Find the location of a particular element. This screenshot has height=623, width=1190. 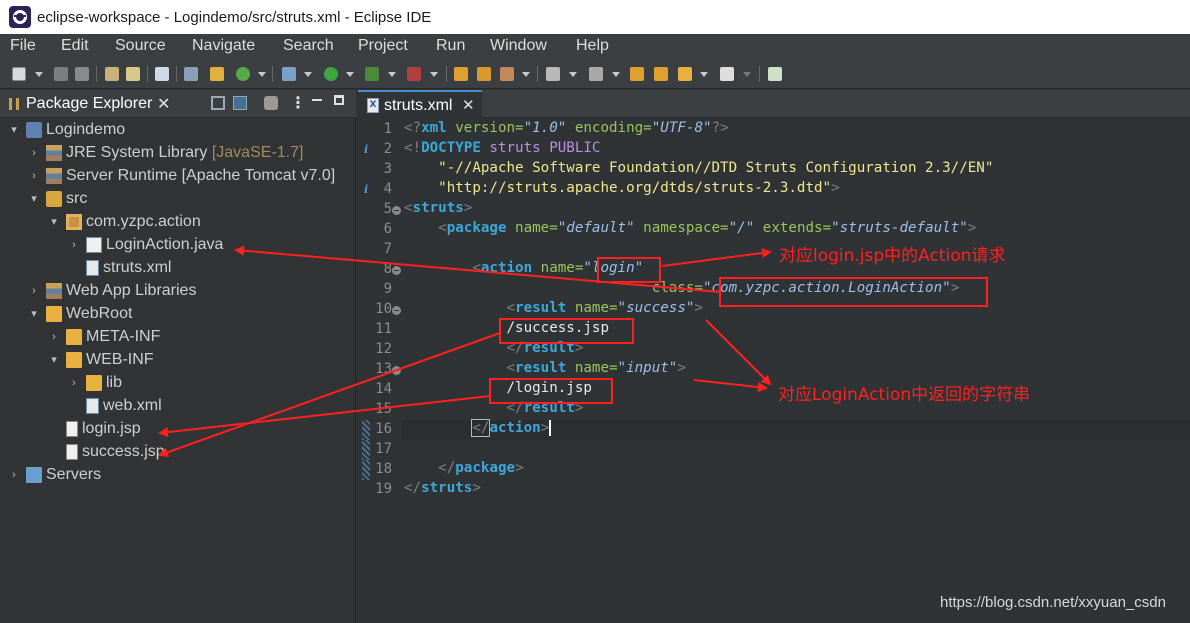

tree-item-servers: › Servers is located at coordinates (54, 474).